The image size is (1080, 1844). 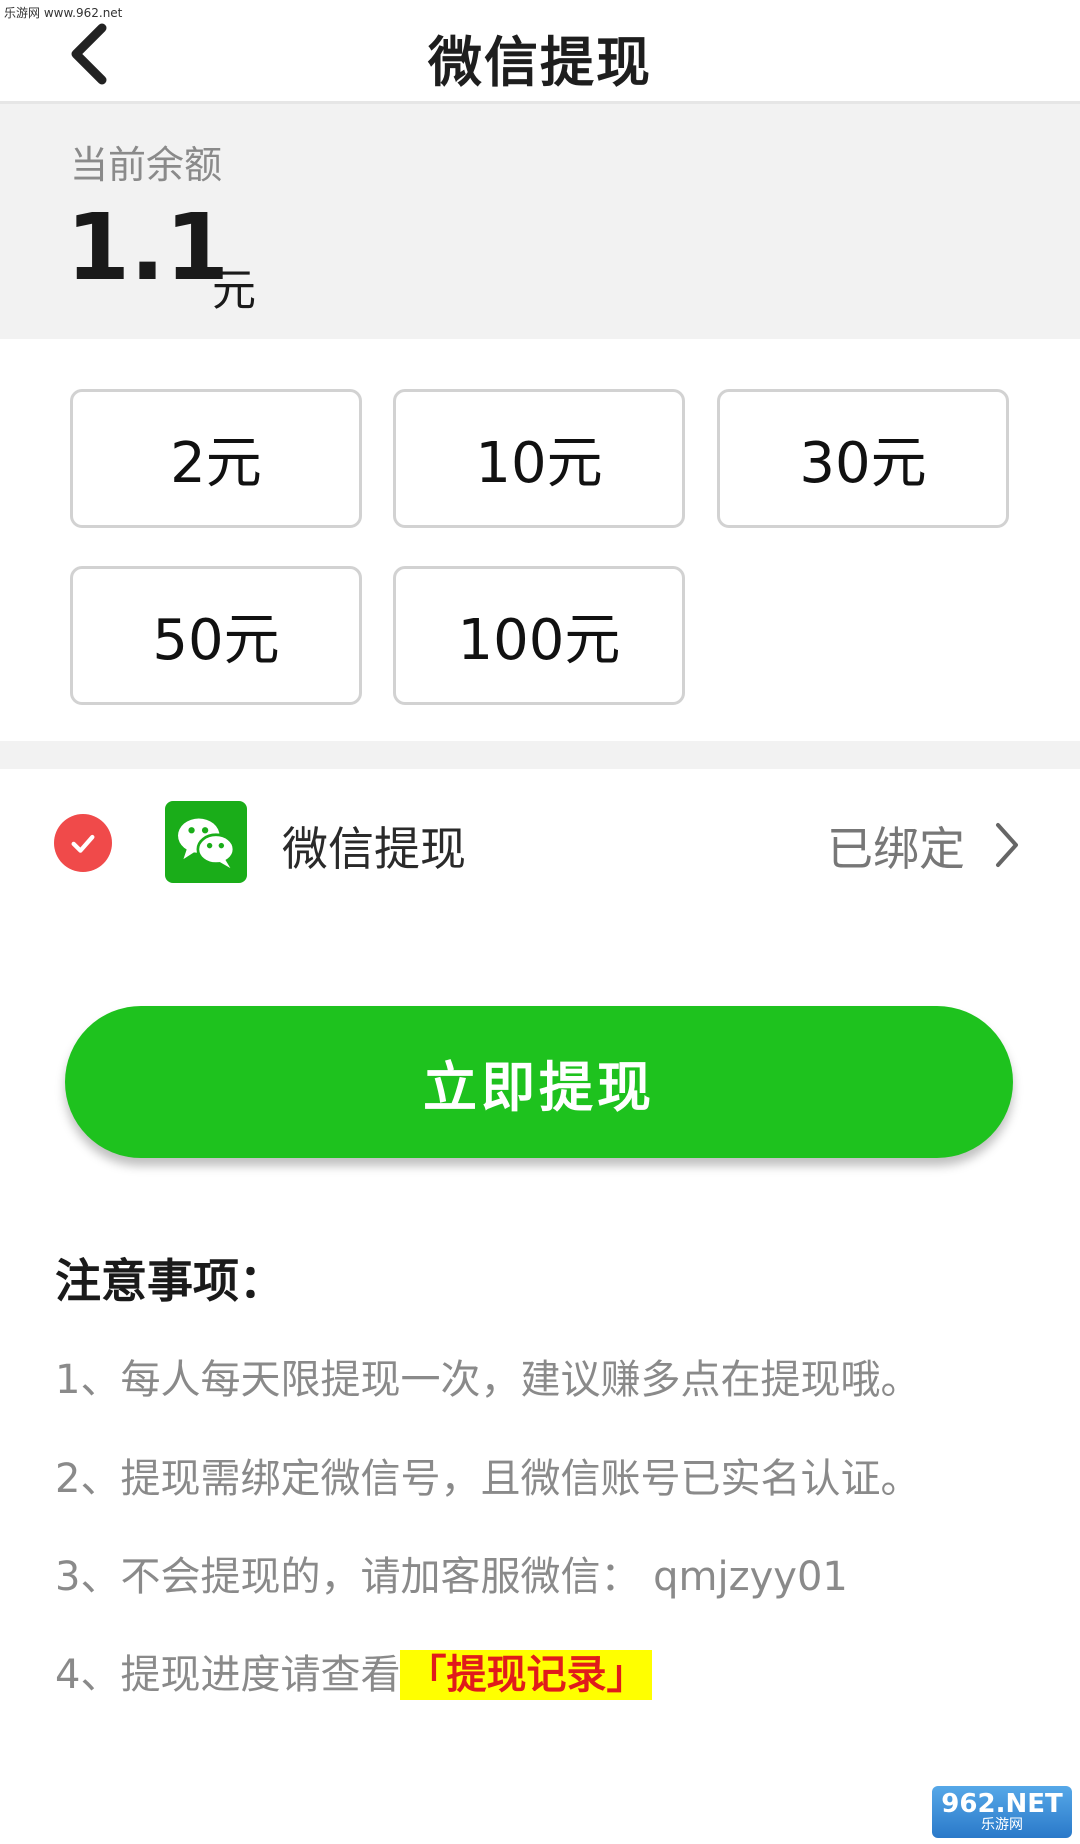 I want to click on balance-panel: 当前余额 1.1 元, so click(x=540, y=221).